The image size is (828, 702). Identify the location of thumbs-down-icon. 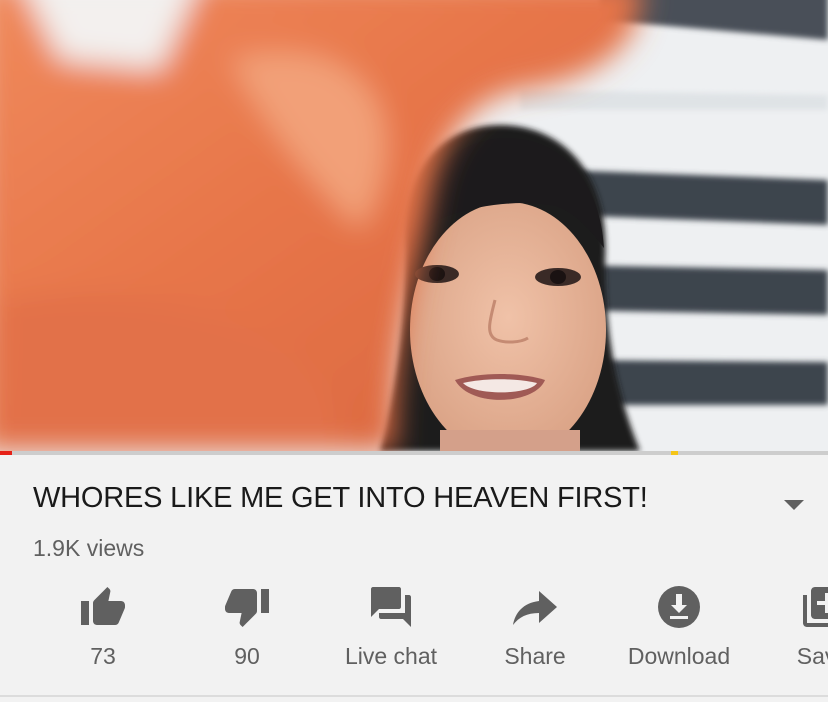
(247, 608).